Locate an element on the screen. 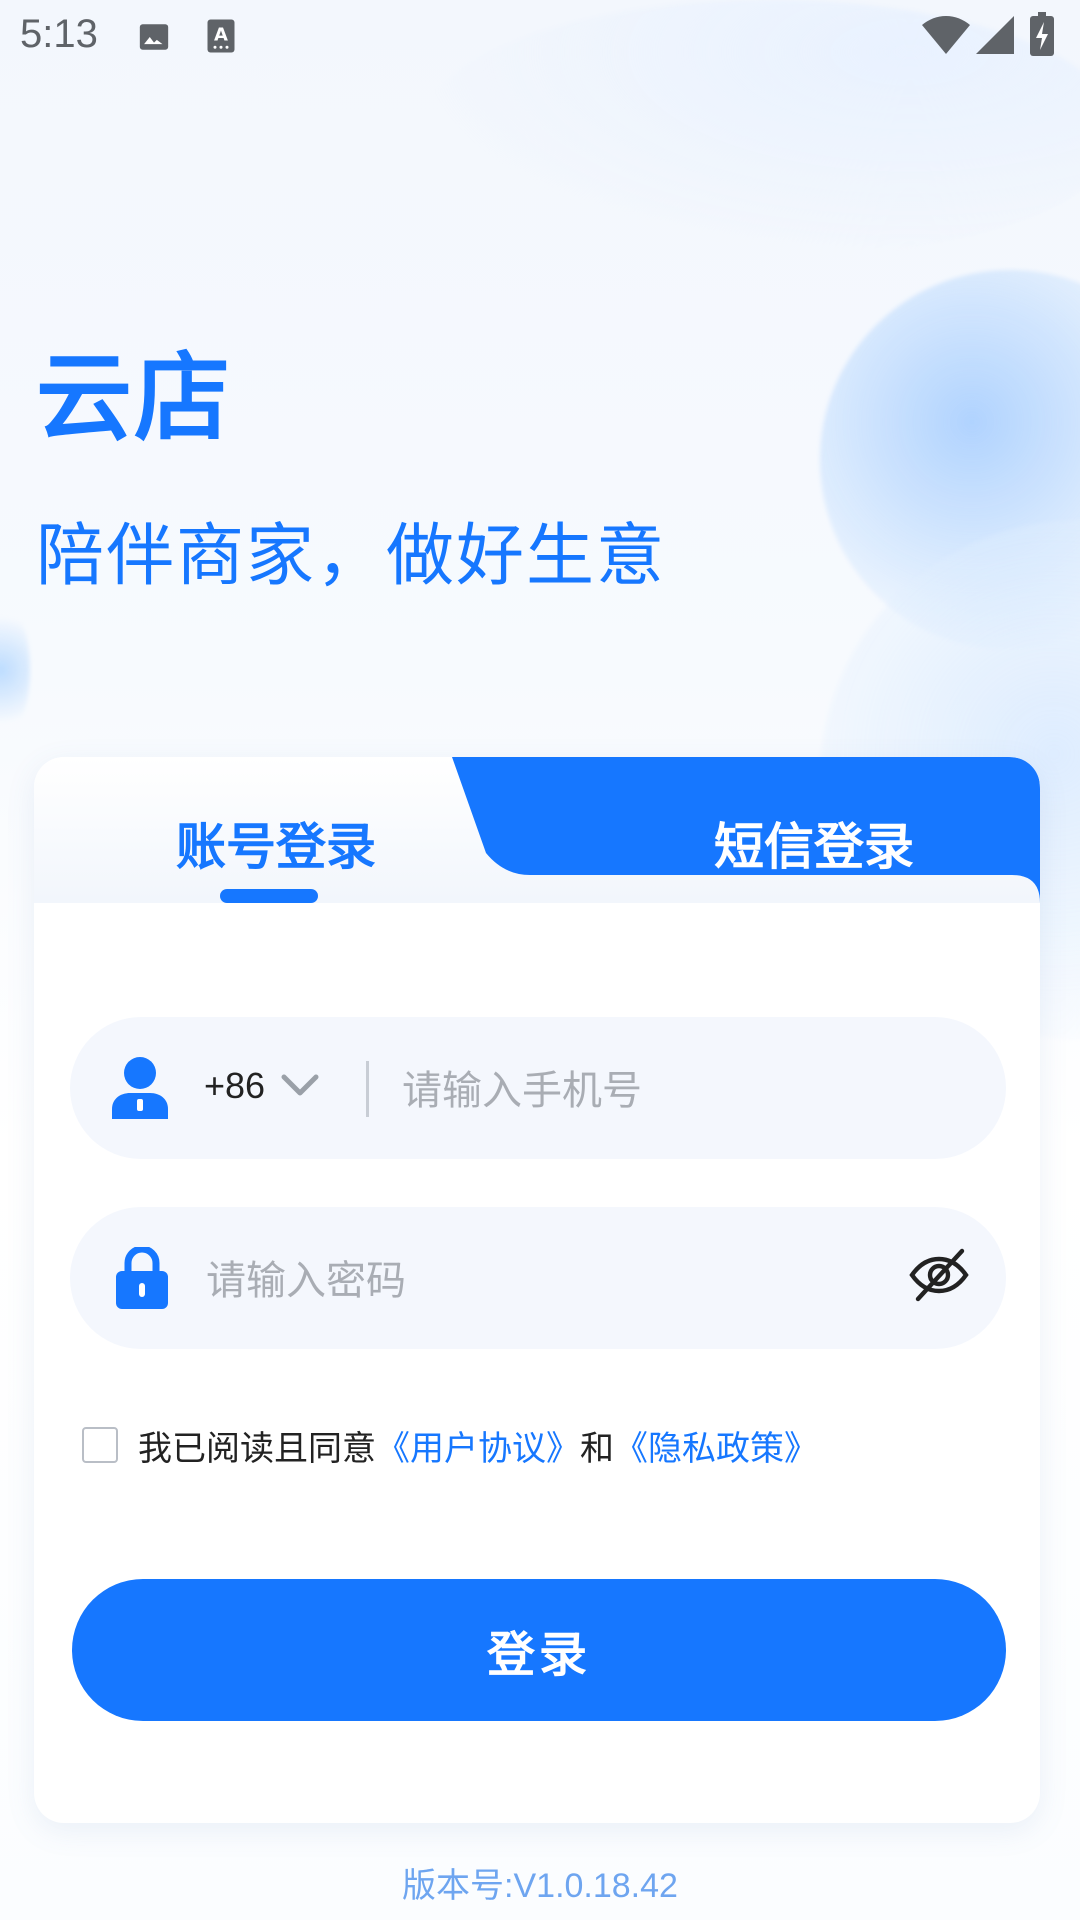 The height and width of the screenshot is (1920, 1080). text-a-icon: A is located at coordinates (221, 38).